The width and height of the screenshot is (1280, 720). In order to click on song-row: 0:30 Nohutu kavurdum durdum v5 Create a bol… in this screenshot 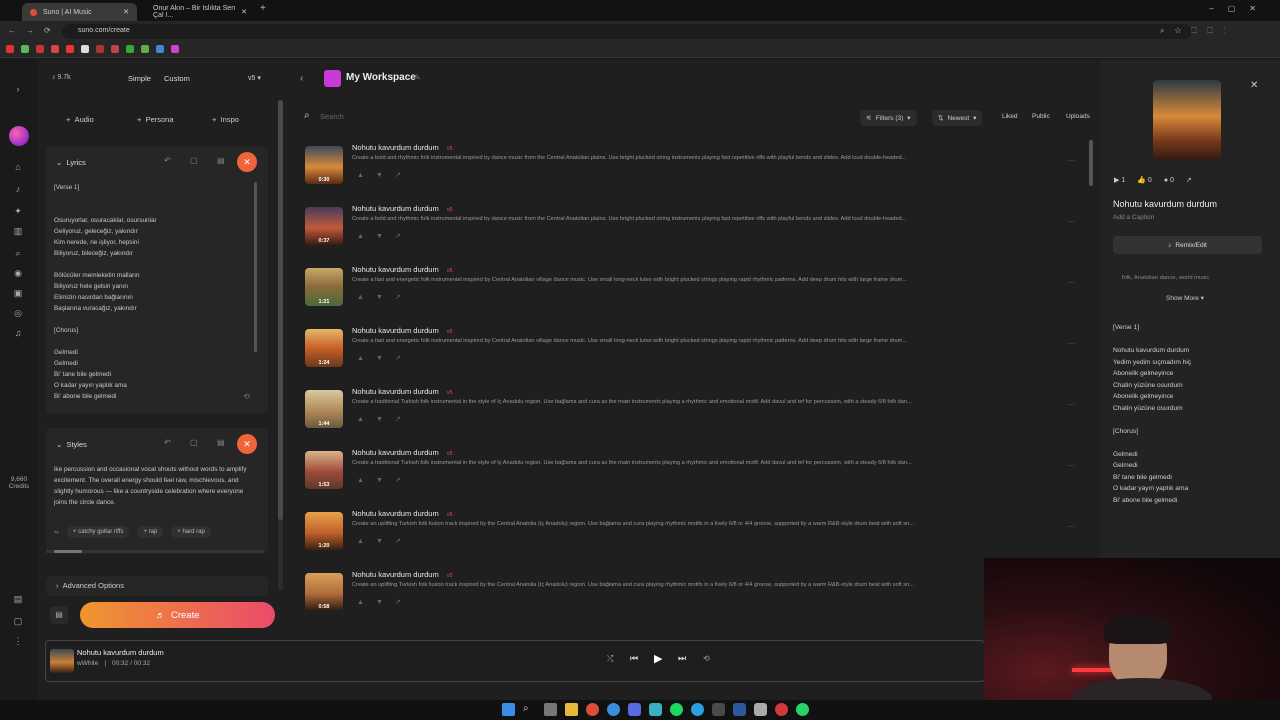, I will do `click(690, 174)`.